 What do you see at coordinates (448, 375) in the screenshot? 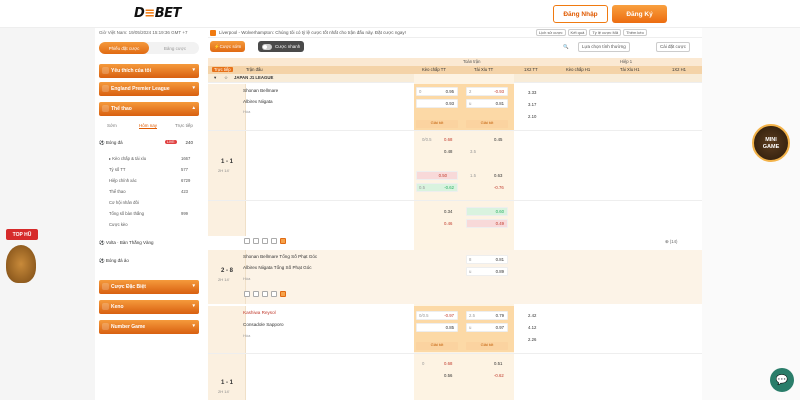
I see `odds-cell: 0.56` at bounding box center [448, 375].